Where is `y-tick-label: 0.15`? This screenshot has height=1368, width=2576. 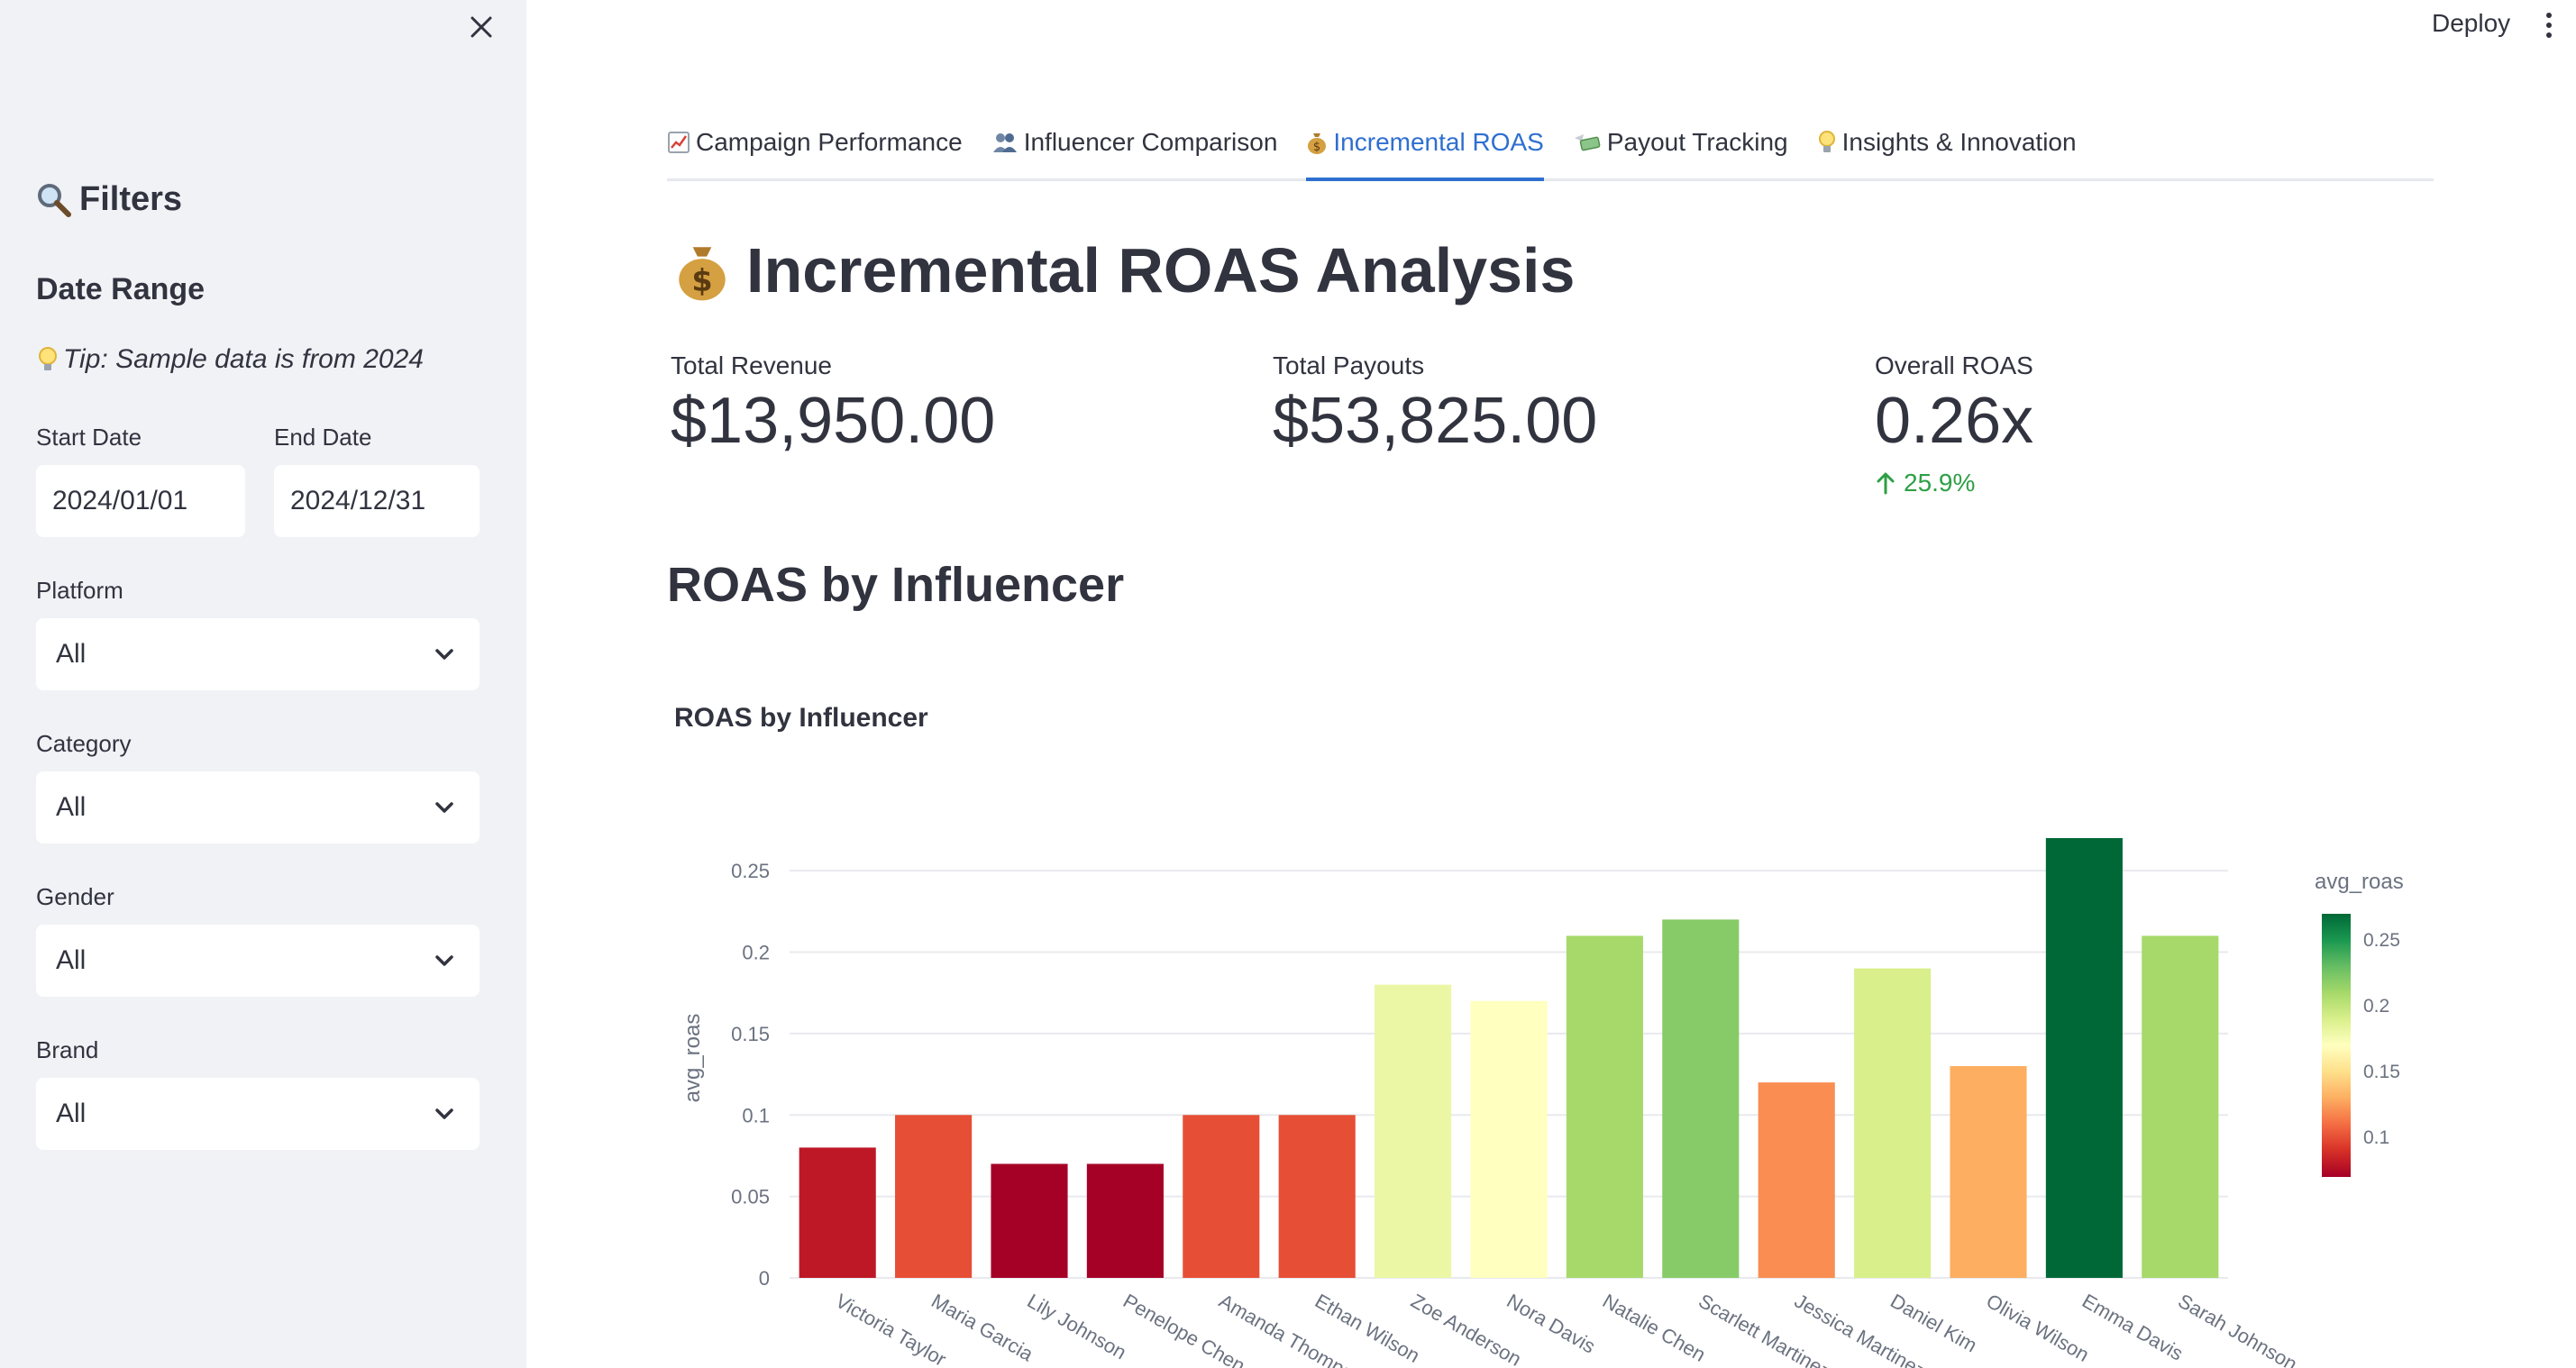 y-tick-label: 0.15 is located at coordinates (750, 1034).